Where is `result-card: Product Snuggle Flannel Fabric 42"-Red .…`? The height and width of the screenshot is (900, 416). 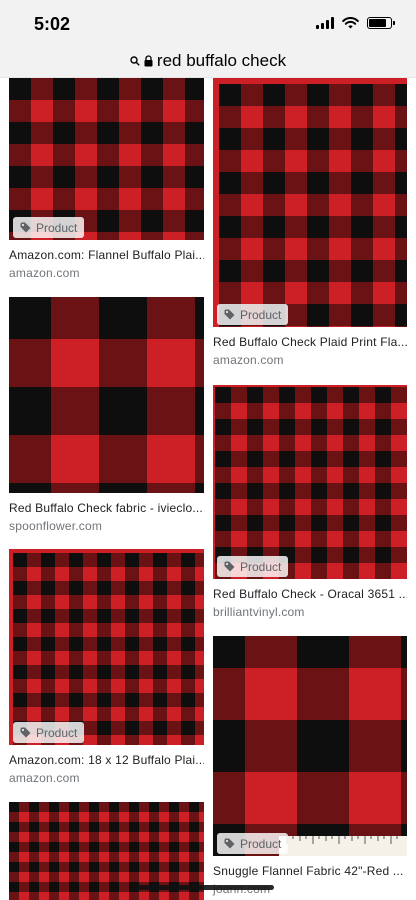
result-card: Product Snuggle Flannel Fabric 42"-Red .… is located at coordinates (310, 766).